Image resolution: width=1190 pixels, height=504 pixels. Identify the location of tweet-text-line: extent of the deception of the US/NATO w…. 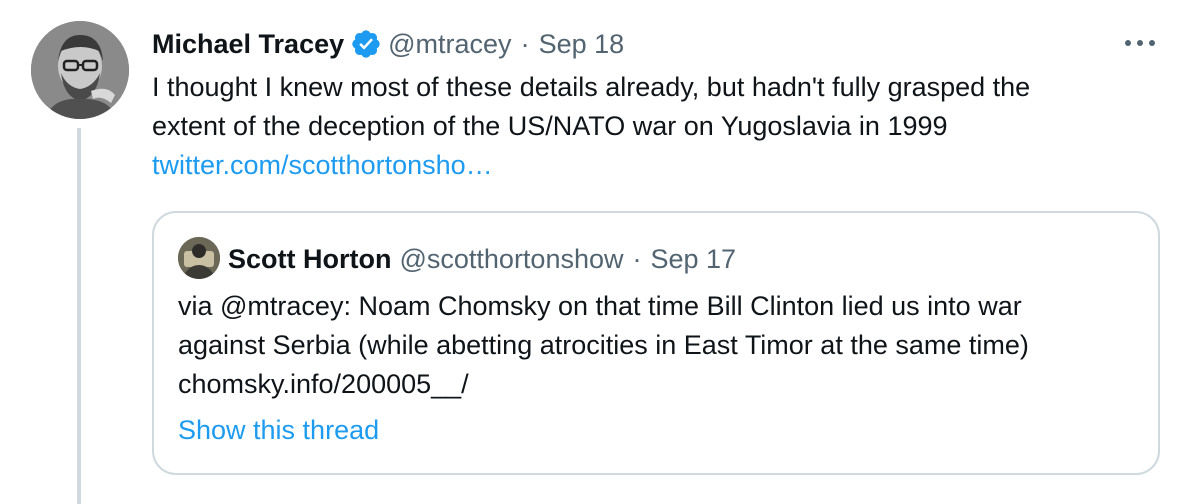
(550, 126).